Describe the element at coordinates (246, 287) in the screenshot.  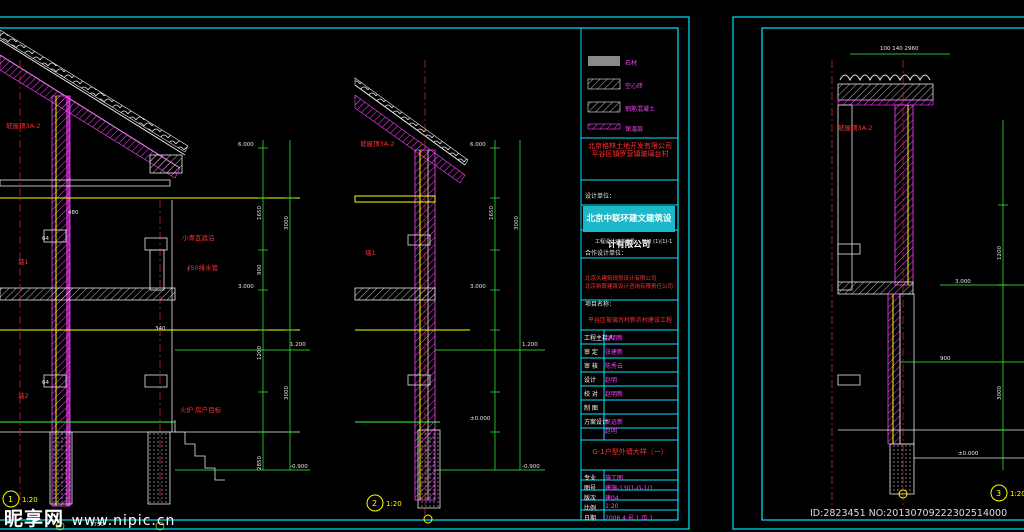
I see `dim-left-3000: 3.000` at that location.